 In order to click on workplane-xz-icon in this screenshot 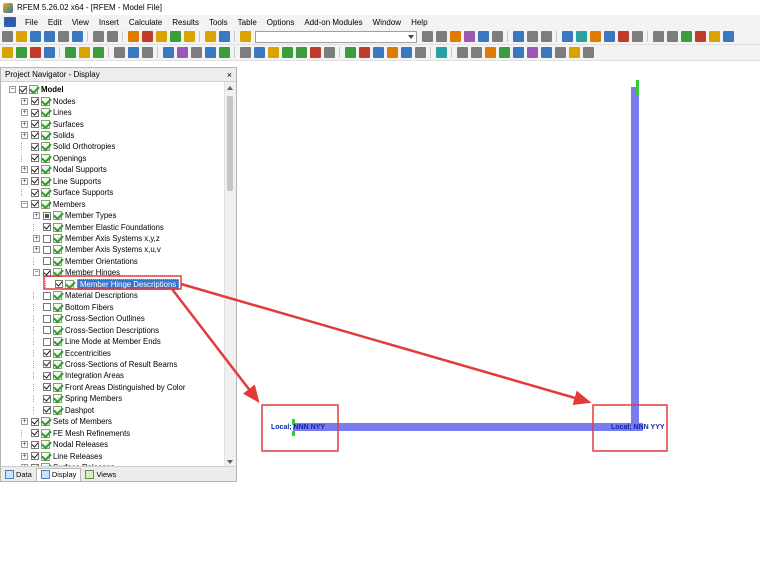, I will do `click(588, 52)`.